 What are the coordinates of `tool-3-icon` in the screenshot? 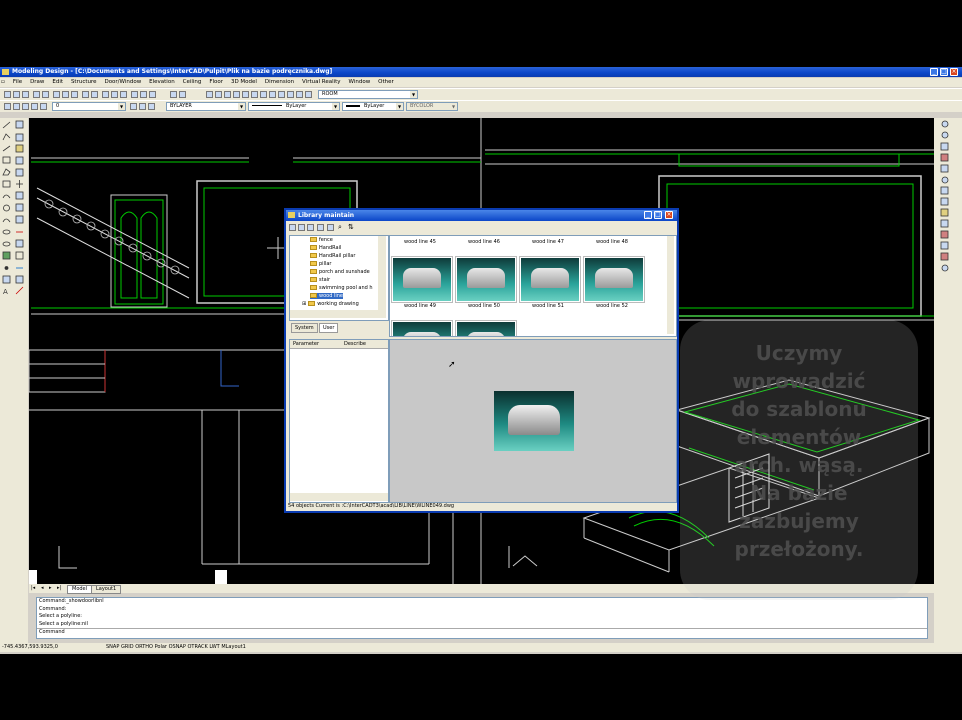 It's located at (227, 94).